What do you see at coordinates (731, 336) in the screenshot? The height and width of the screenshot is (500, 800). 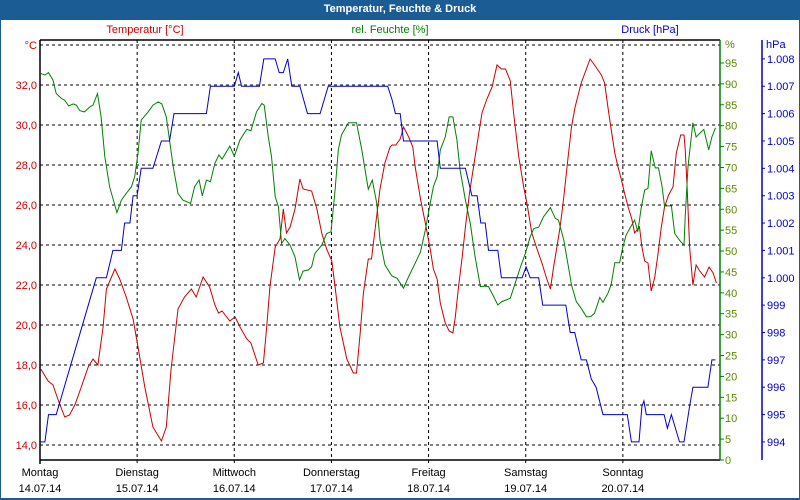 I see `humidity-tick-label: 30` at bounding box center [731, 336].